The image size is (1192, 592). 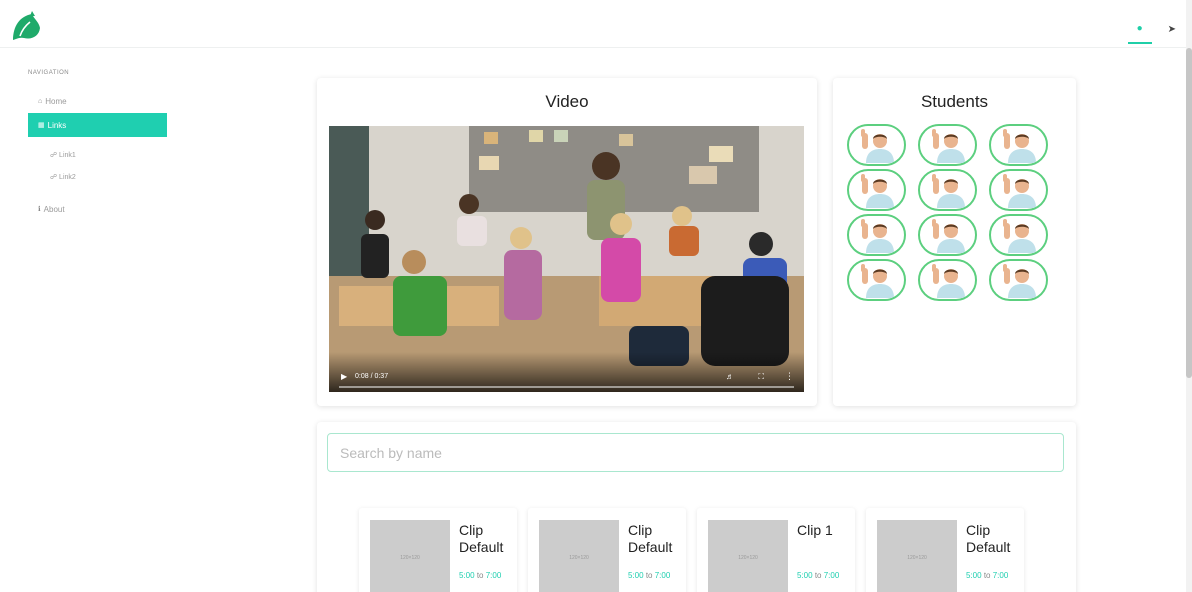 What do you see at coordinates (566, 372) in the screenshot?
I see `video-controls: ▶ 0:08 / 0:37 ♬ ⛶ ⋮` at bounding box center [566, 372].